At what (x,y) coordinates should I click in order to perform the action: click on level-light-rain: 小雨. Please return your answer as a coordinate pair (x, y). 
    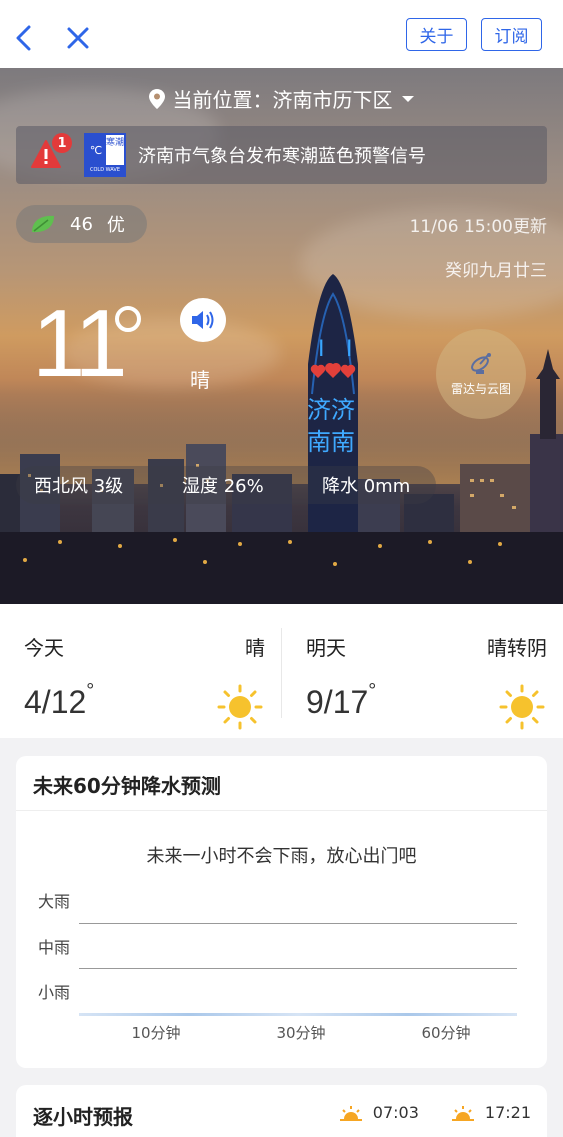
    Looking at the image, I should click on (54, 992).